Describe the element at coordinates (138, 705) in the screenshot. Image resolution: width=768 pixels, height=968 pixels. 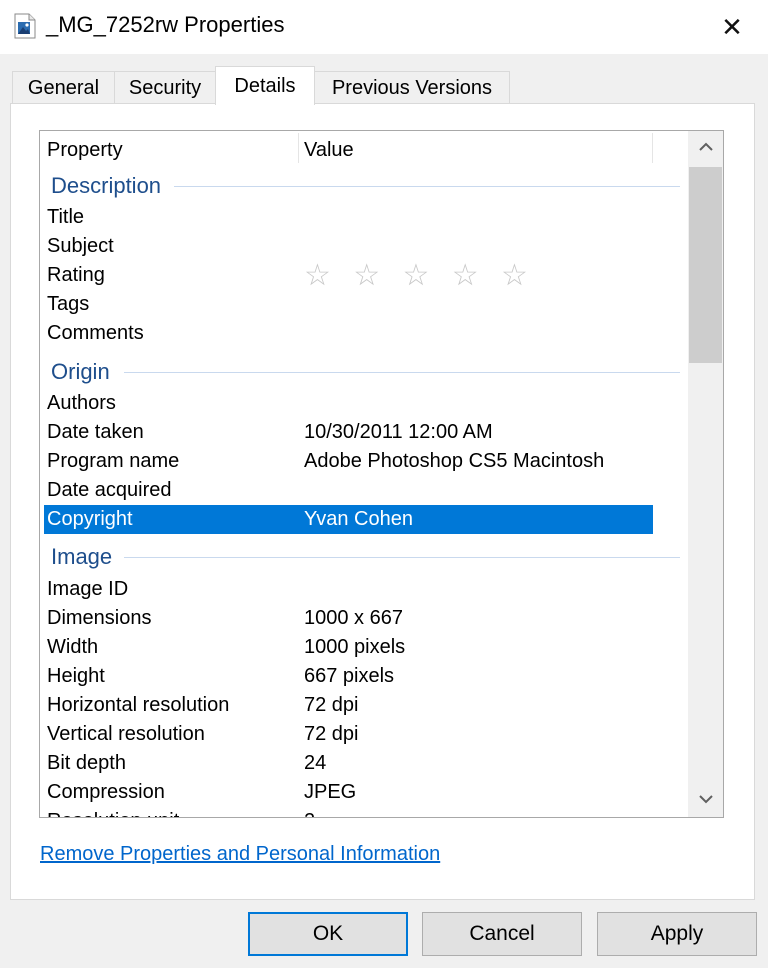
I see `property-name: Horizontal resolution` at that location.